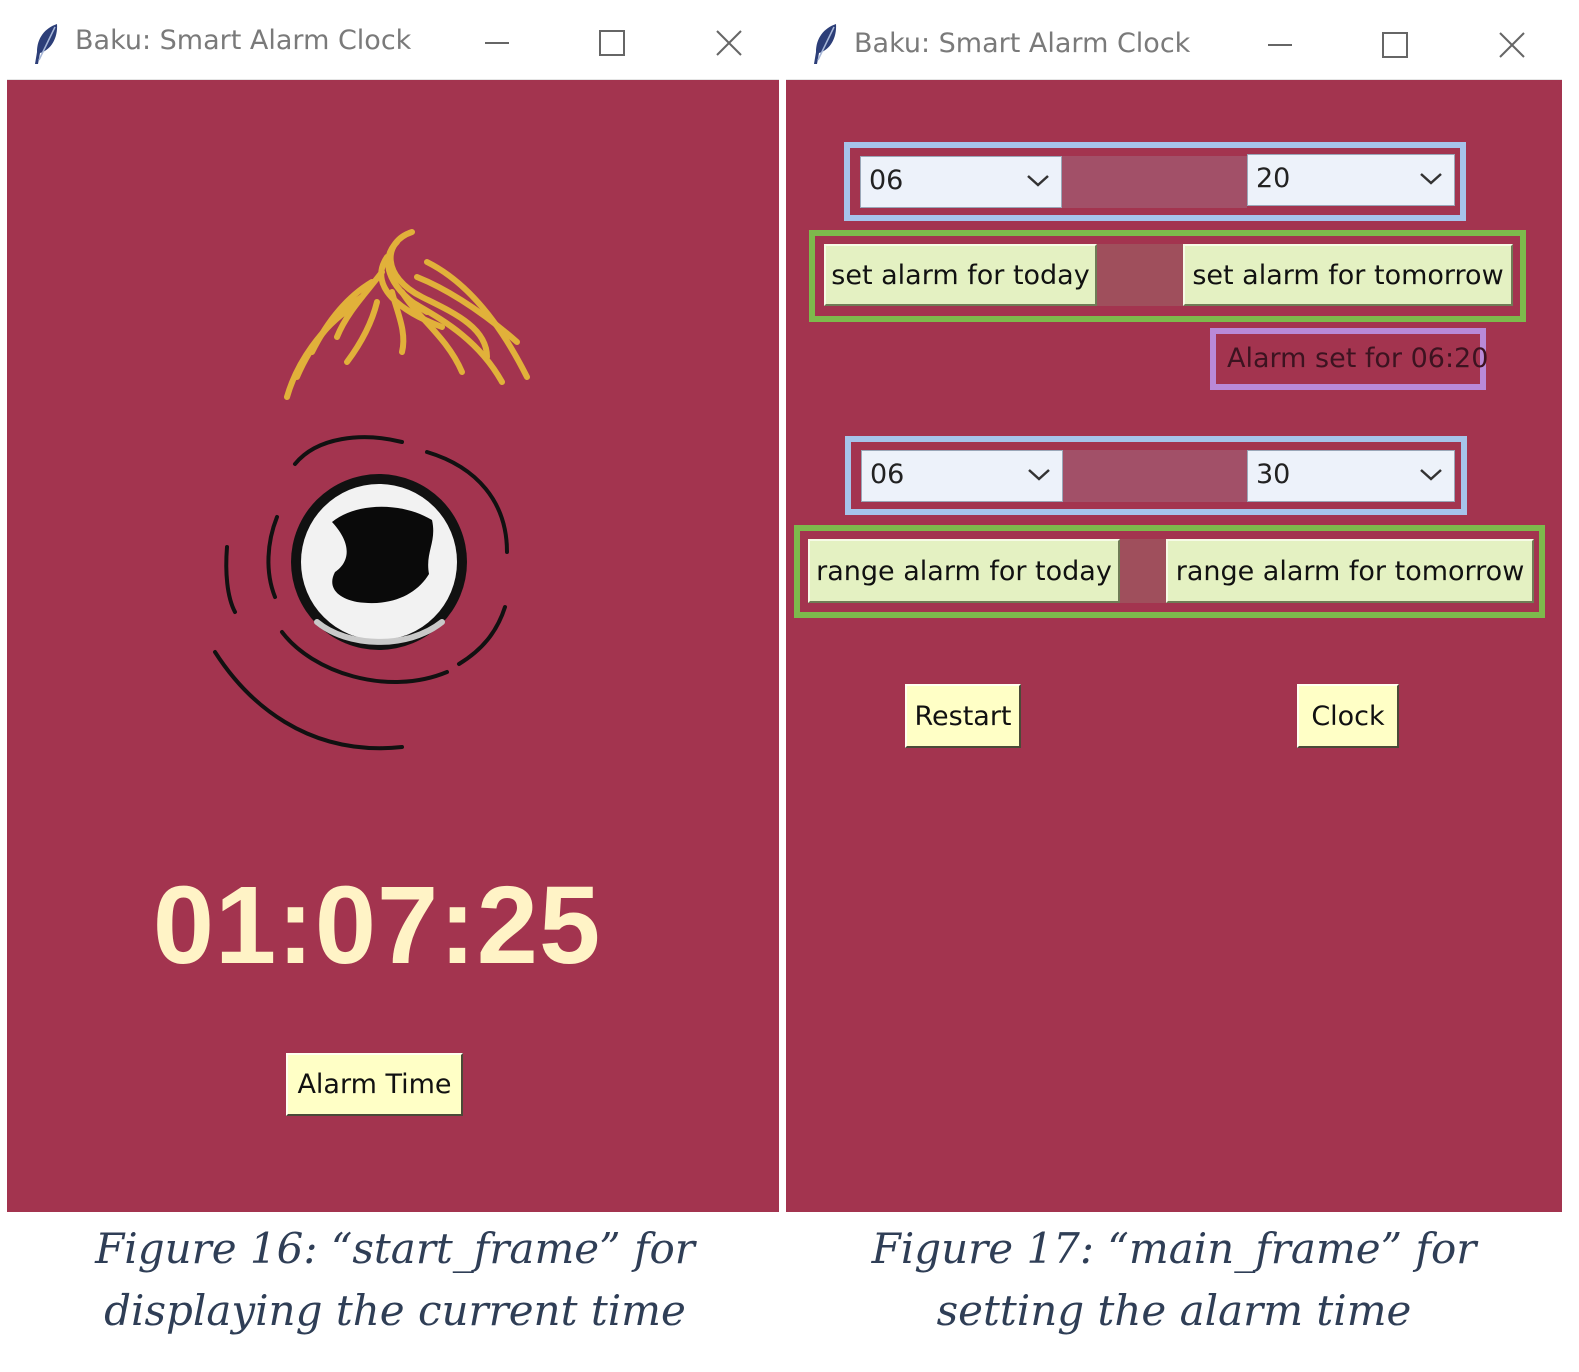  What do you see at coordinates (1351, 476) in the screenshot?
I see `range-minute-combobox: 30` at bounding box center [1351, 476].